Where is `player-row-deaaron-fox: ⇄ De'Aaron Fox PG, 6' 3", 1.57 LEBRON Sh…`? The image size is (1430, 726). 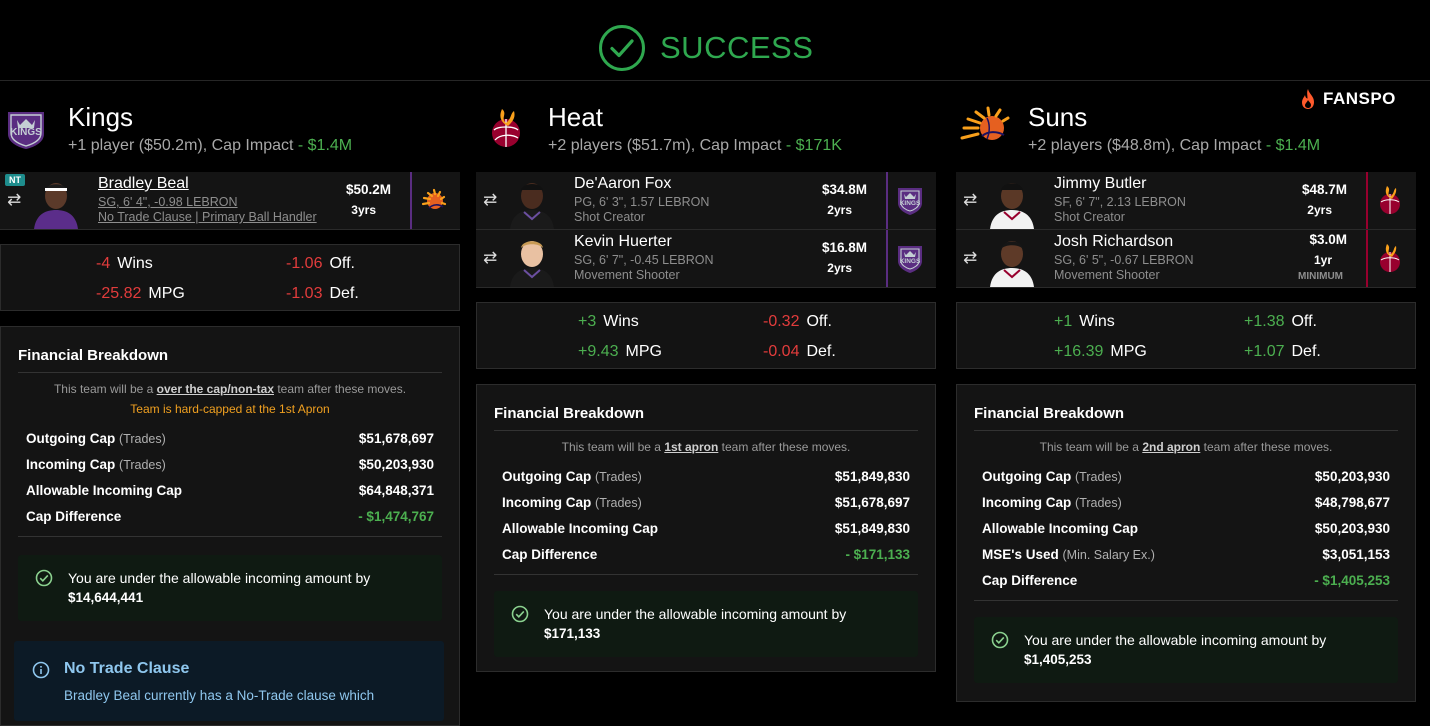 player-row-deaaron-fox: ⇄ De'Aaron Fox PG, 6' 3", 1.57 LEBRON Sh… is located at coordinates (706, 201).